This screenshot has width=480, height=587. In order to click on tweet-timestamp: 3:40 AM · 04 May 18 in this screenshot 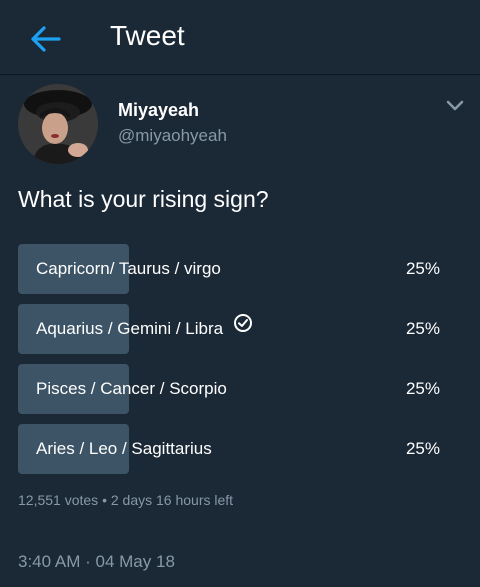, I will do `click(96, 562)`.